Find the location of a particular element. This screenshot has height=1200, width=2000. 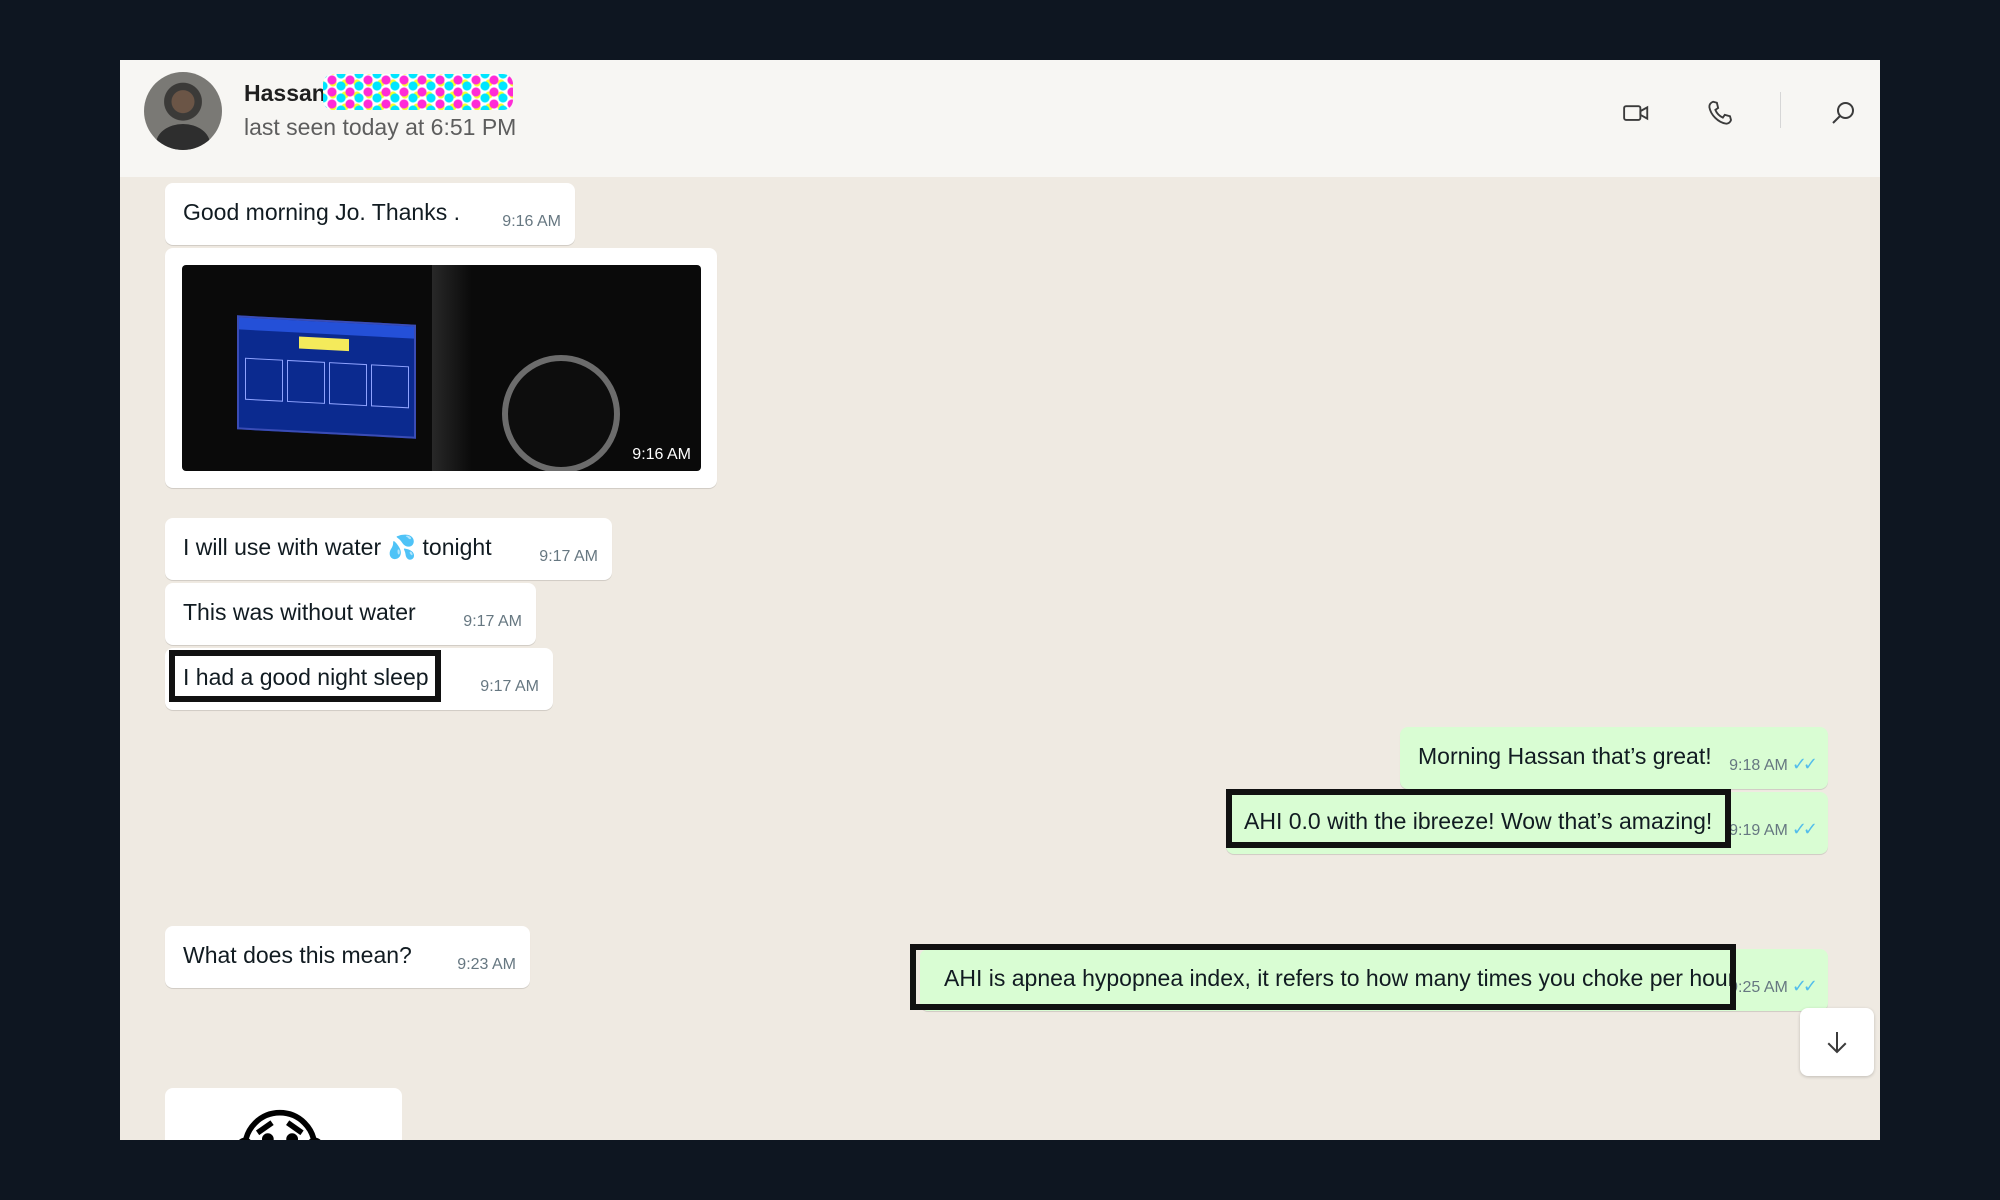

video-call-icon is located at coordinates (1636, 113).